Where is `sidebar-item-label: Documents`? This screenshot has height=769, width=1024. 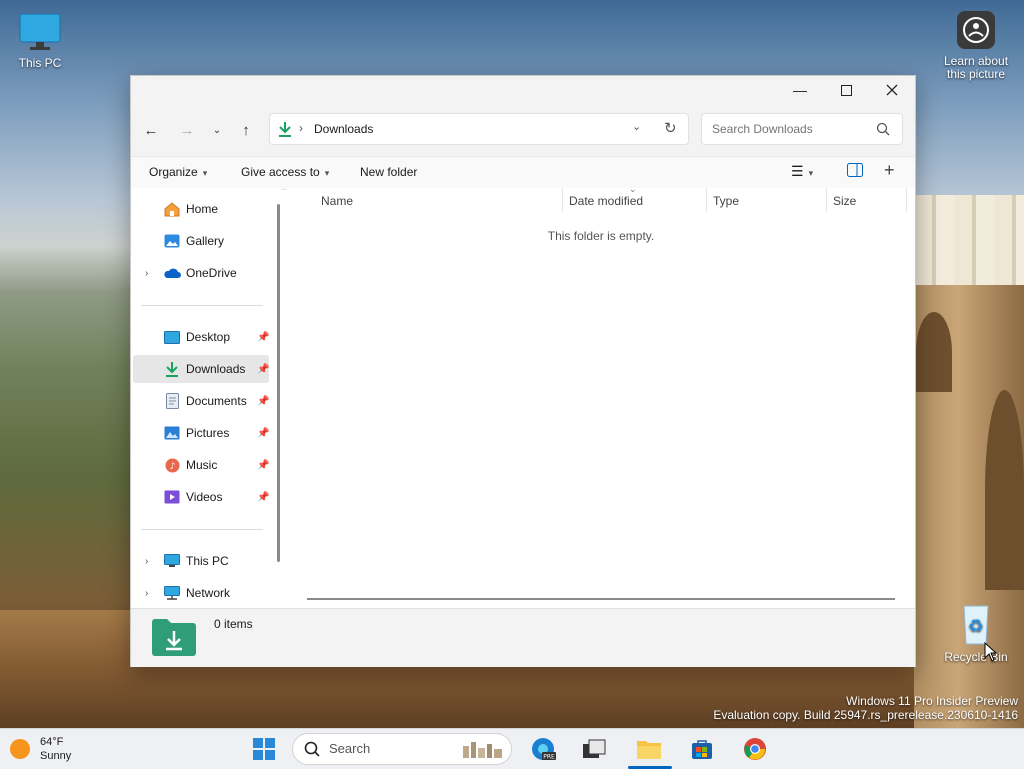
sidebar-item-label: Documents is located at coordinates (216, 401).